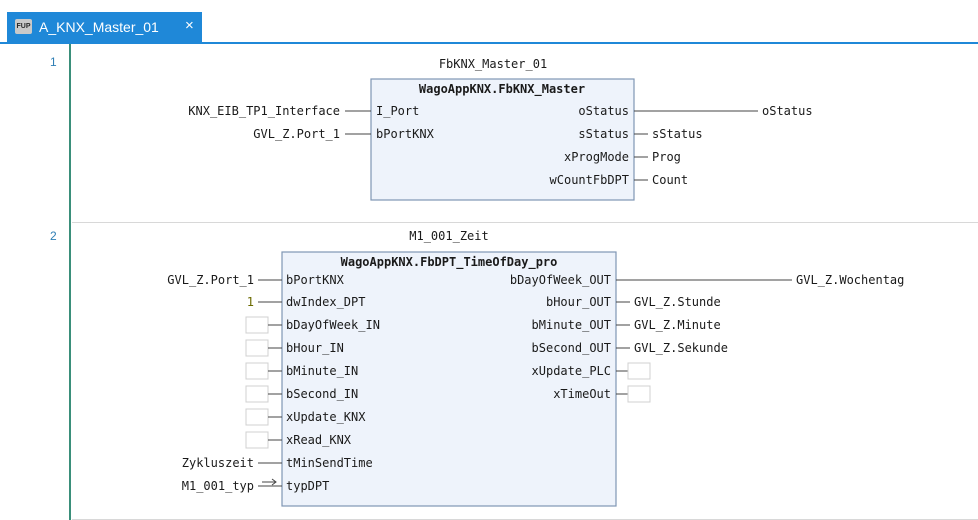  Describe the element at coordinates (666, 157) in the screenshot. I see `output-signal: Prog` at that location.